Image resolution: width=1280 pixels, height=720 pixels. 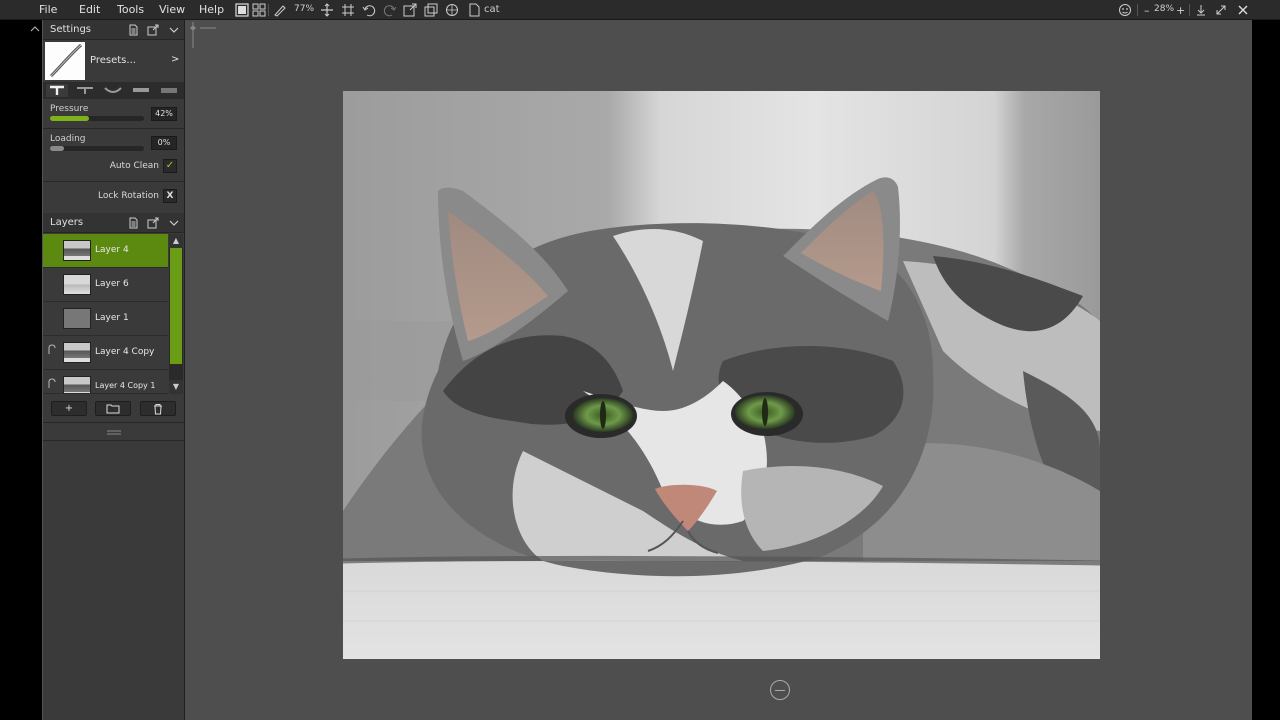 I want to click on document-name: cat, so click(x=492, y=9).